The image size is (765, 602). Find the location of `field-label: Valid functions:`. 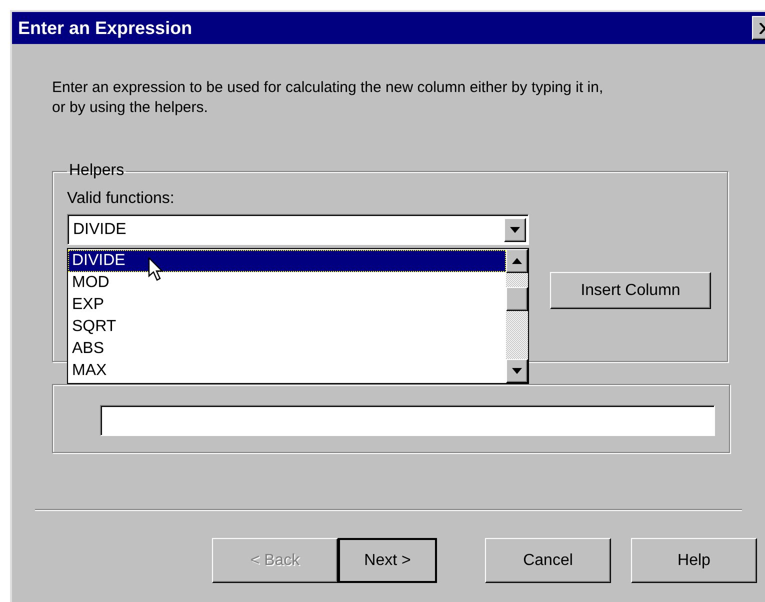

field-label: Valid functions: is located at coordinates (121, 199).